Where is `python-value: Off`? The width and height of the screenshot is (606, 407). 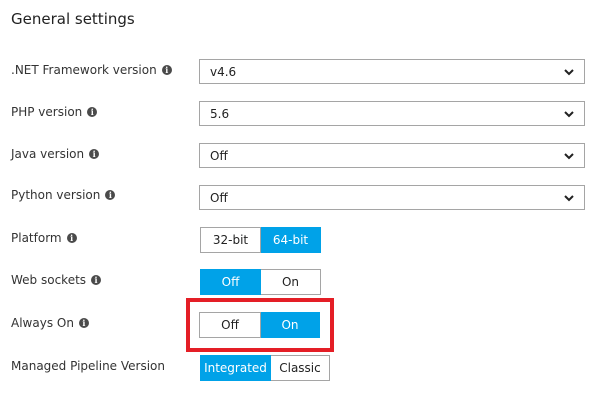 python-value: Off is located at coordinates (219, 198).